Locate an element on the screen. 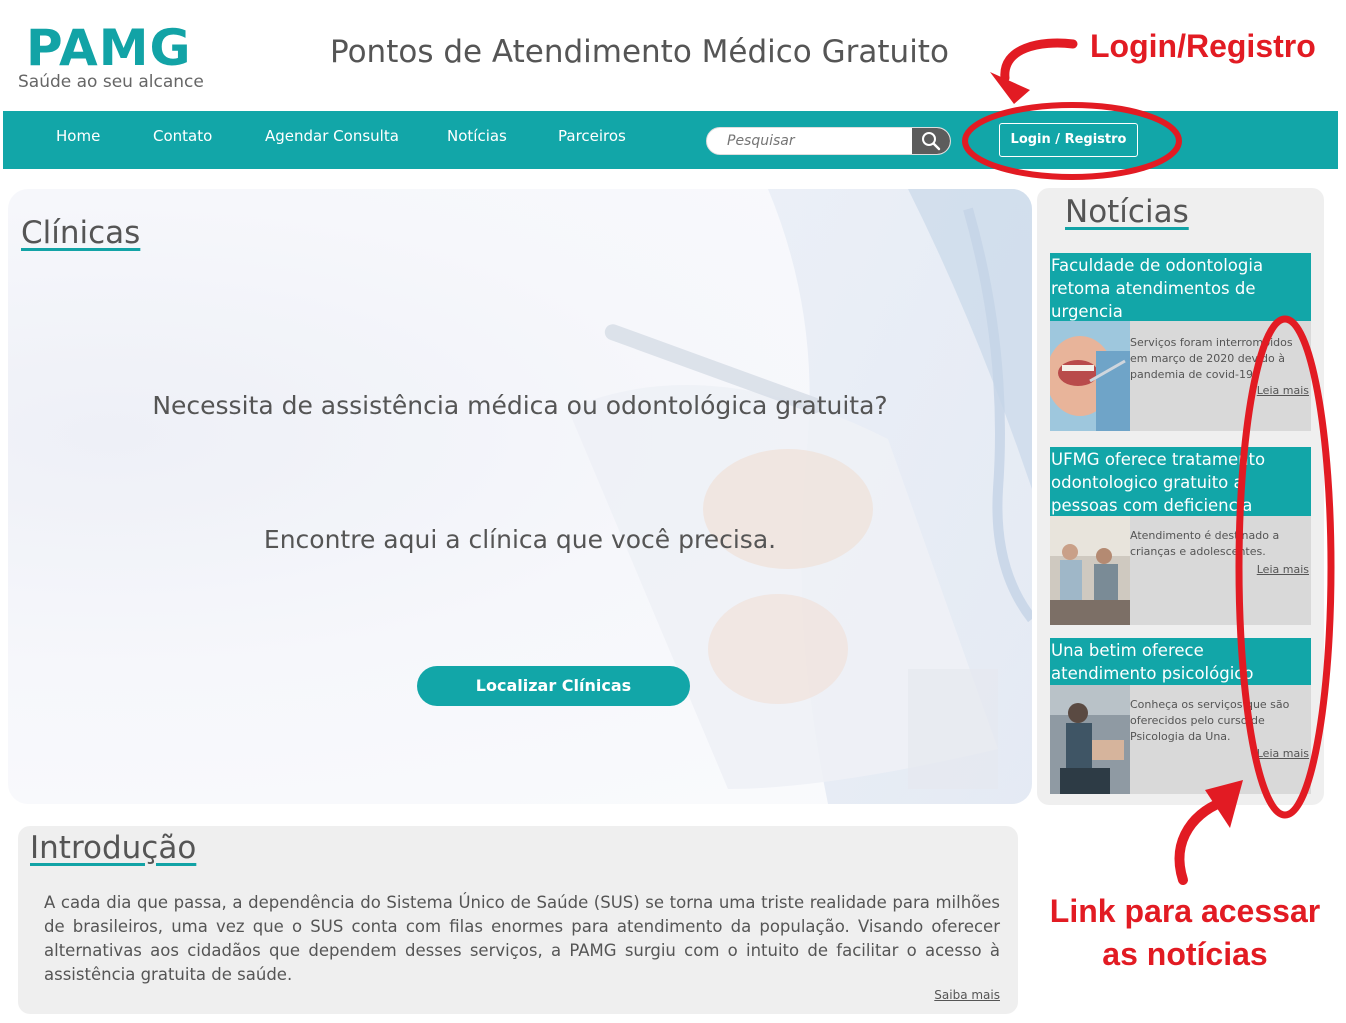  annotation-news-link-label: Link para acessar as notícias is located at coordinates (1185, 933).